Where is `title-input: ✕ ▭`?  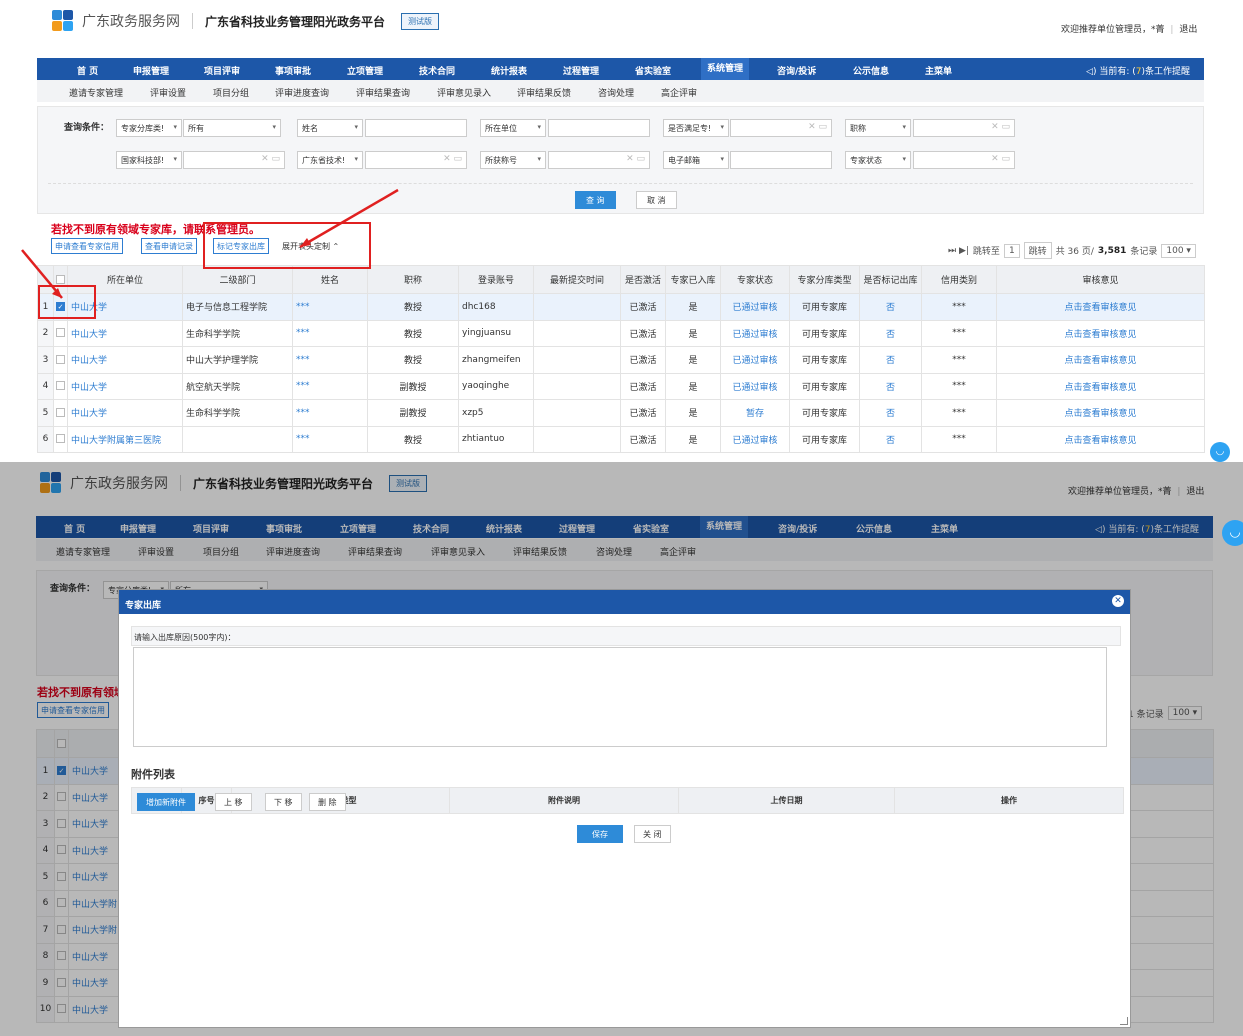 title-input: ✕ ▭ is located at coordinates (964, 128).